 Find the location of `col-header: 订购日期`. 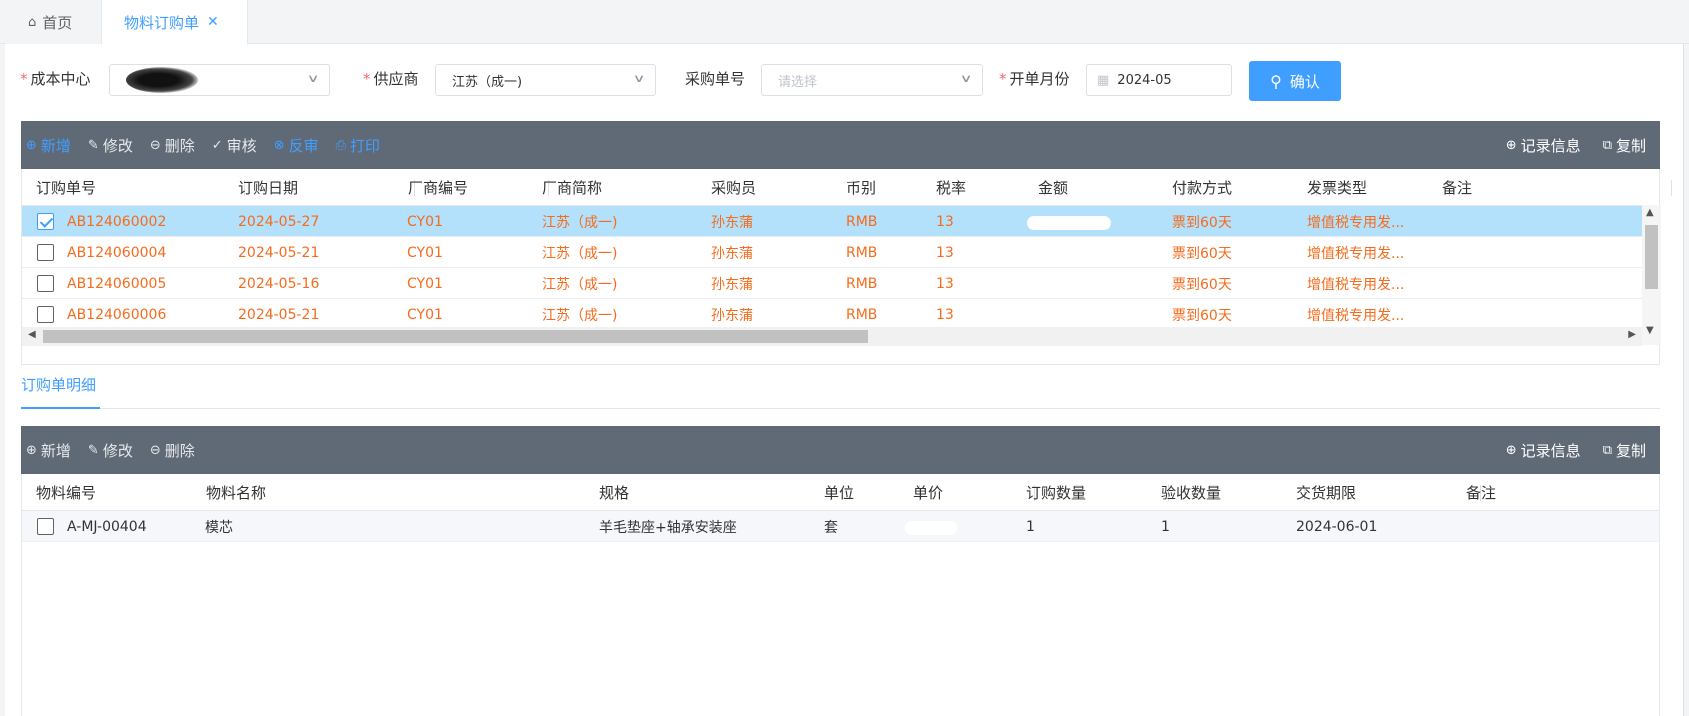

col-header: 订购日期 is located at coordinates (326, 187).